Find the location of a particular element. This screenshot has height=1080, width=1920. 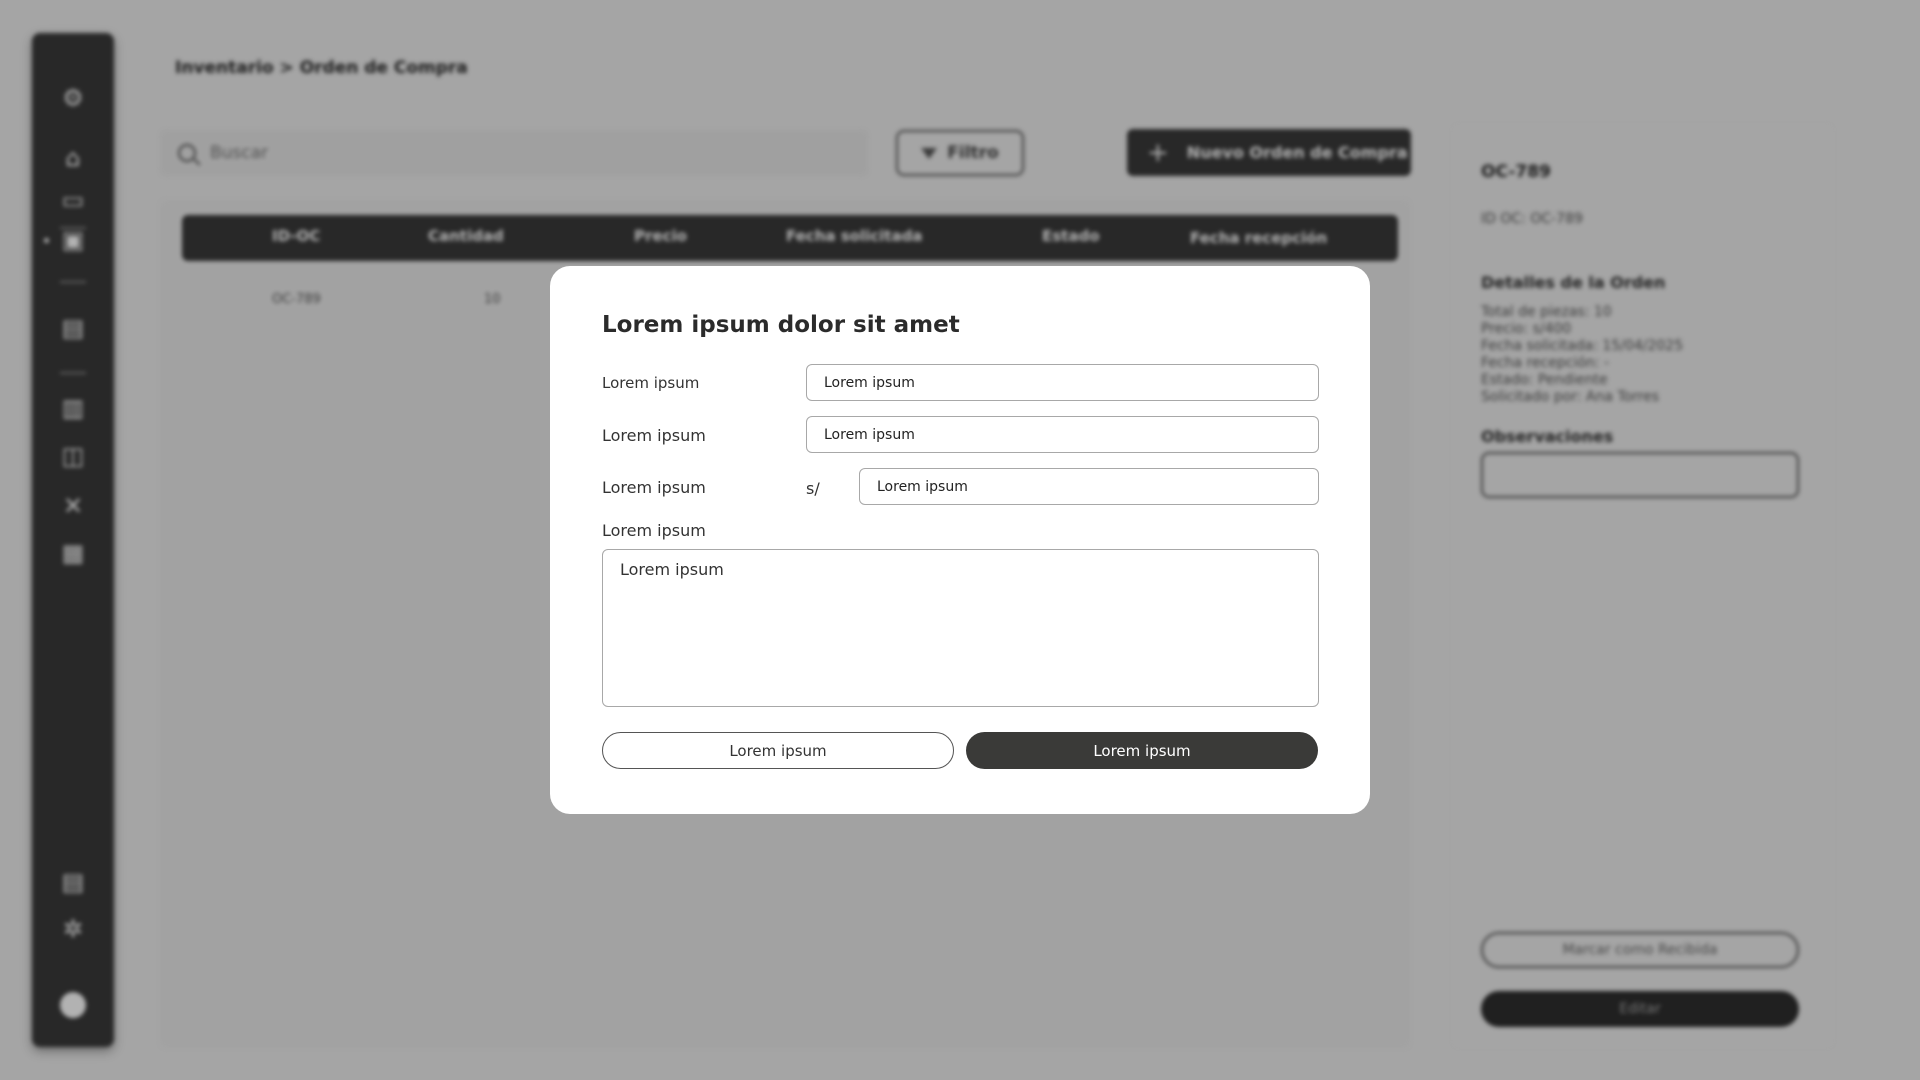

modal-title: Lorem ipsum dolor sit amet is located at coordinates (781, 325).